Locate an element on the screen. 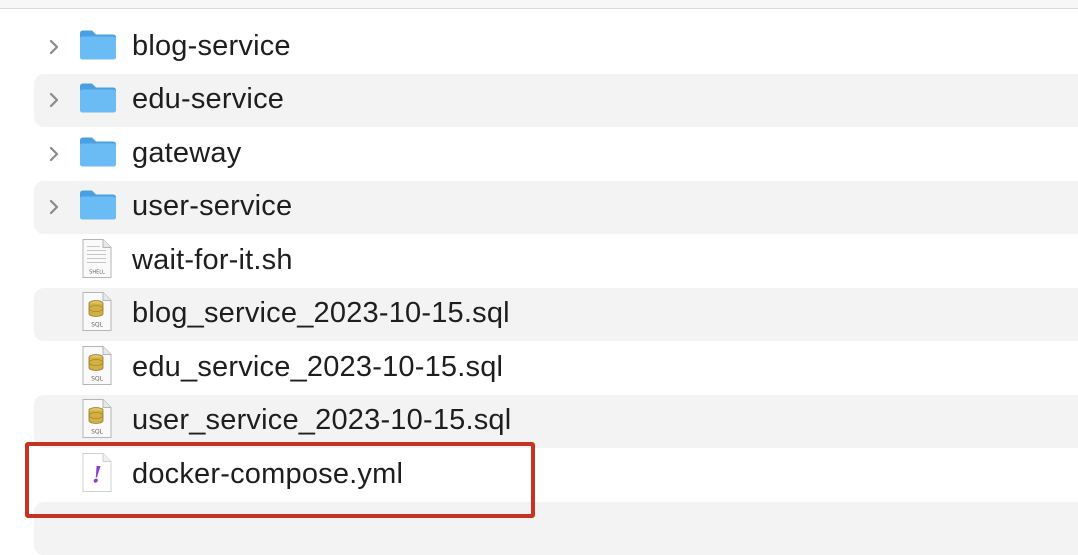 This screenshot has height=555, width=1078. file-row-blog-service-sql: SQL blog_service_2023-10-15.sql is located at coordinates (556, 314).